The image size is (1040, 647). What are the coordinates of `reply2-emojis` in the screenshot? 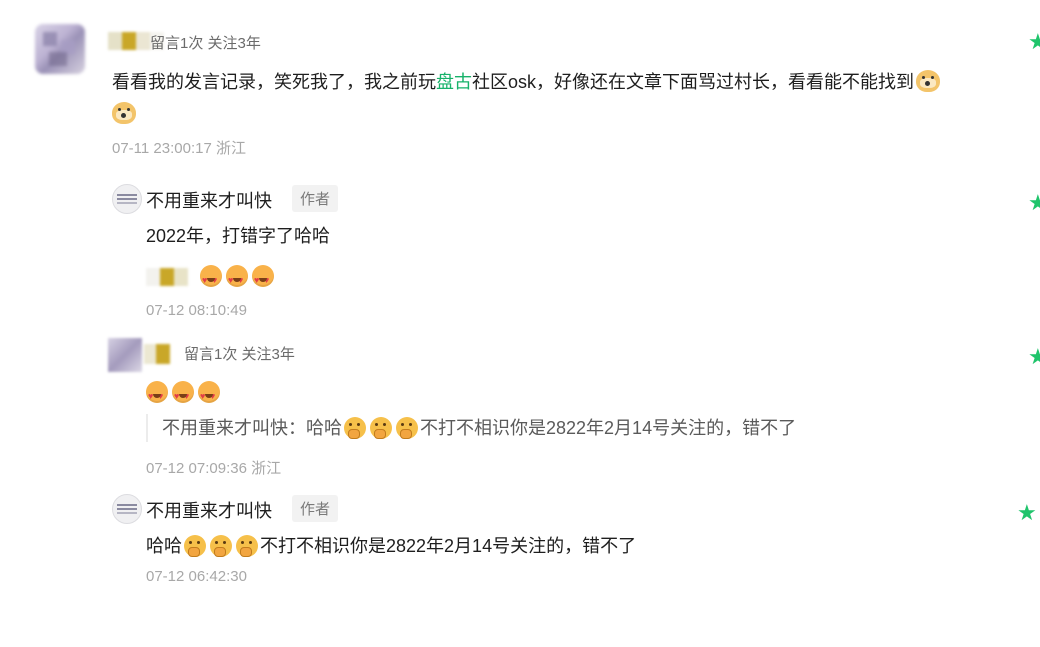 It's located at (185, 394).